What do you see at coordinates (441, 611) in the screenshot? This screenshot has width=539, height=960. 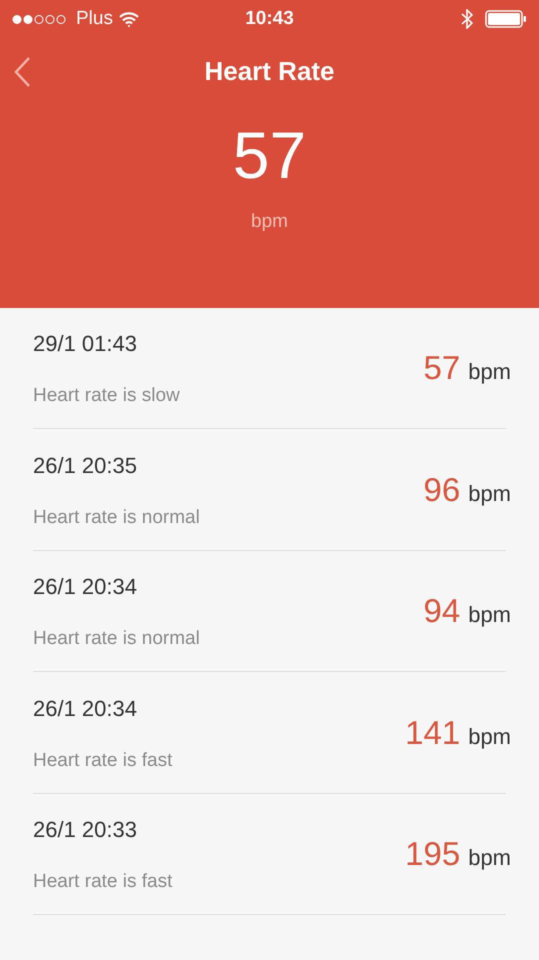 I see `reading-value: 94` at bounding box center [441, 611].